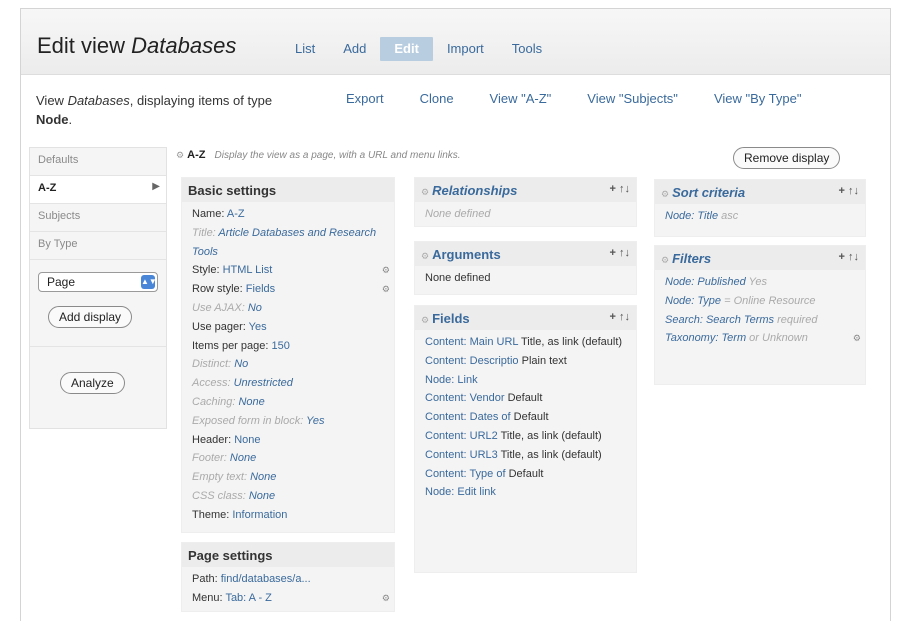 The height and width of the screenshot is (621, 899). Describe the element at coordinates (354, 49) in the screenshot. I see `tab-add: Add` at that location.